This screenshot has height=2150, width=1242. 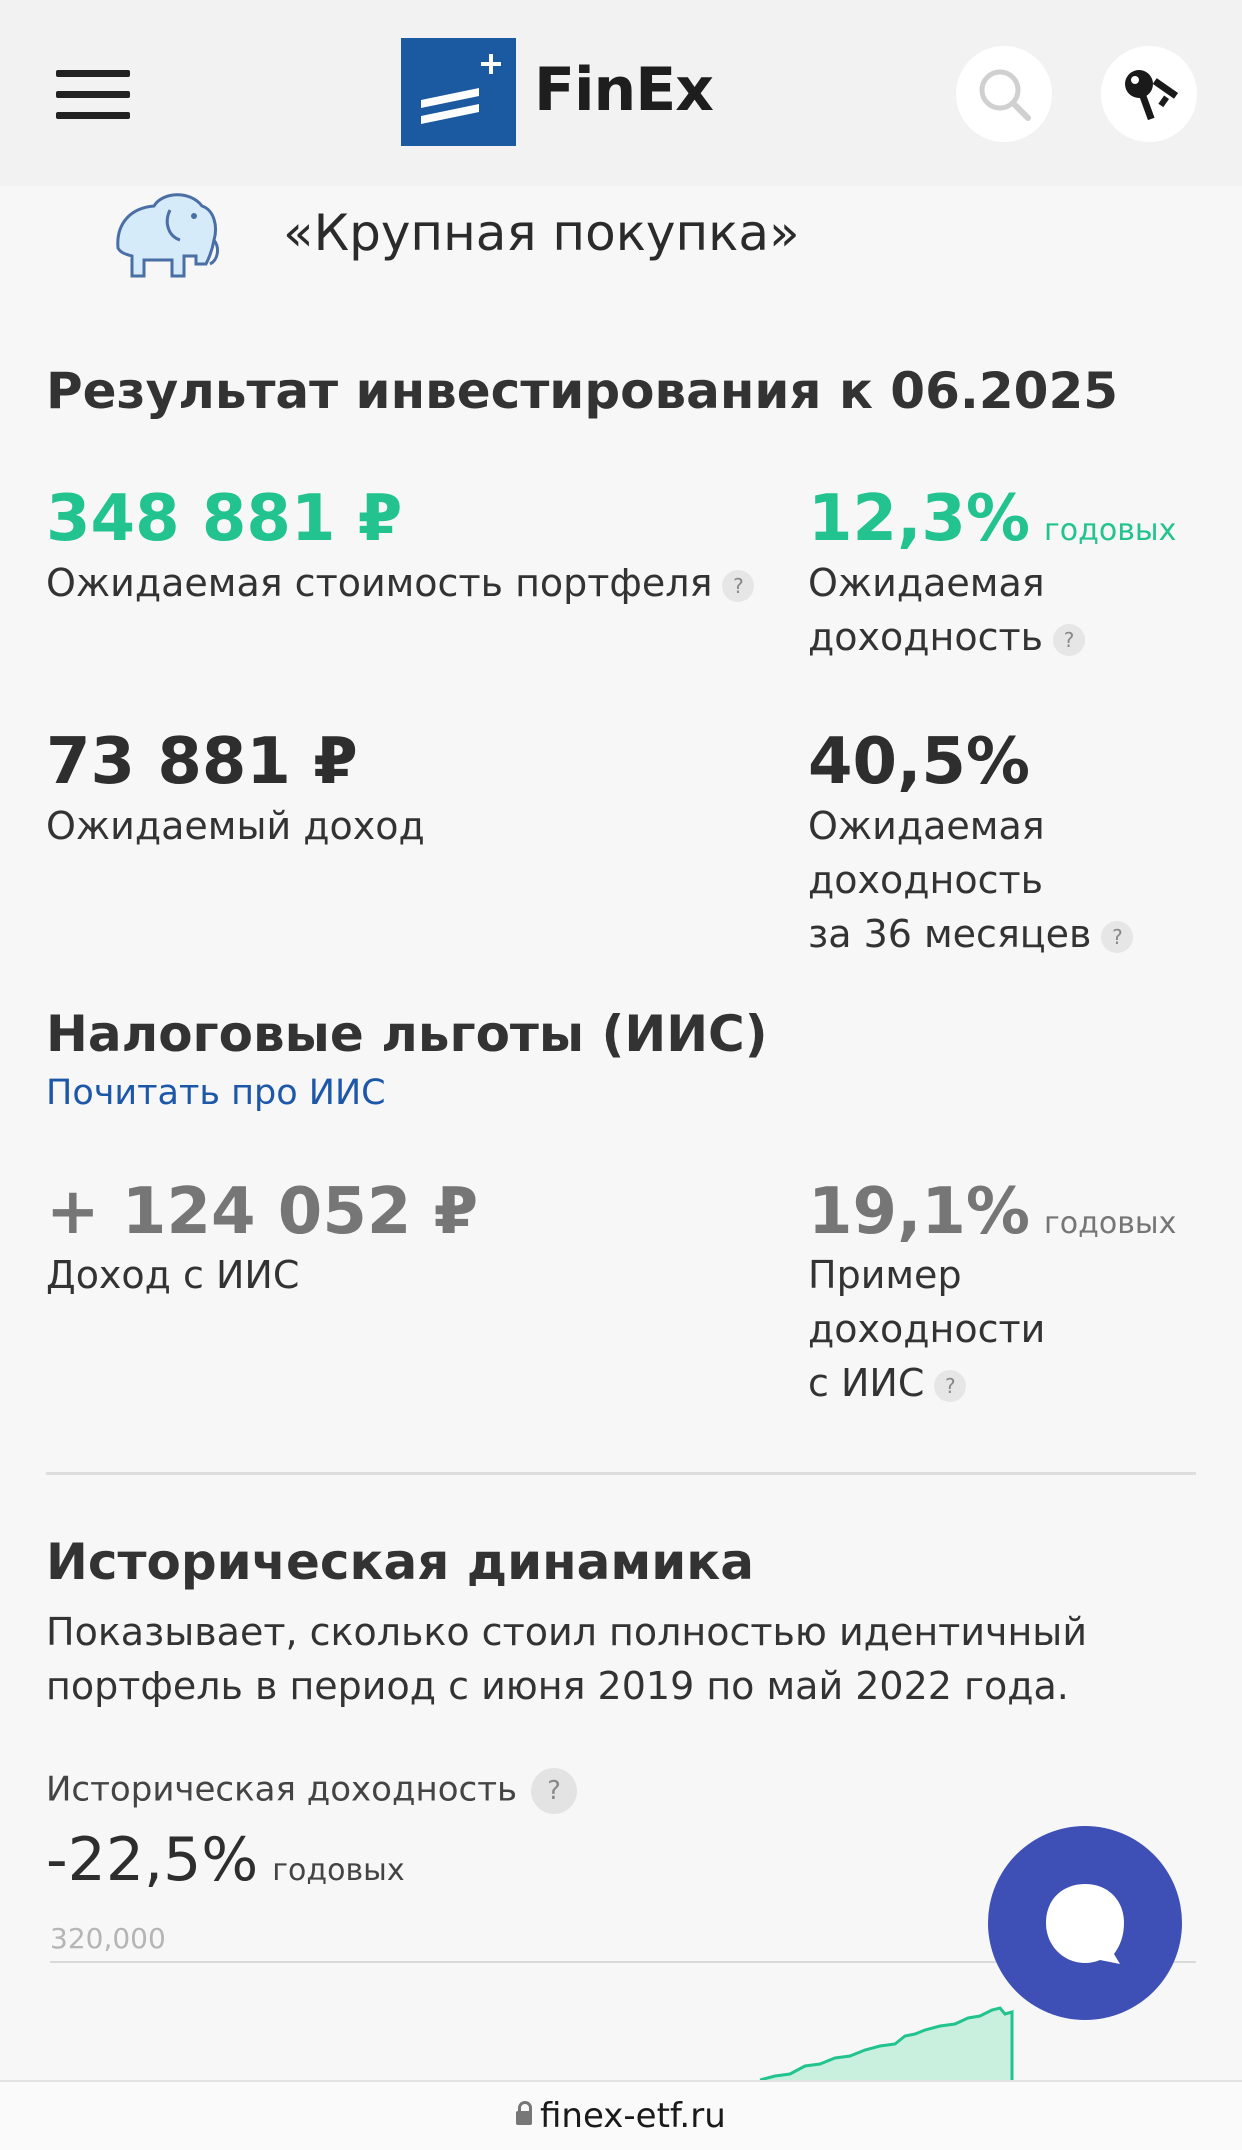 What do you see at coordinates (582, 391) in the screenshot?
I see `results-heading: Результат инвестирования к 06.2025` at bounding box center [582, 391].